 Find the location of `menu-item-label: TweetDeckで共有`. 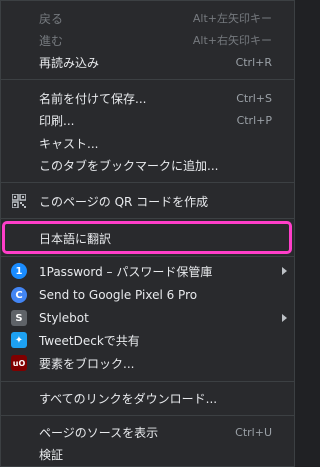

menu-item-label: TweetDeckで共有 is located at coordinates (89, 340).